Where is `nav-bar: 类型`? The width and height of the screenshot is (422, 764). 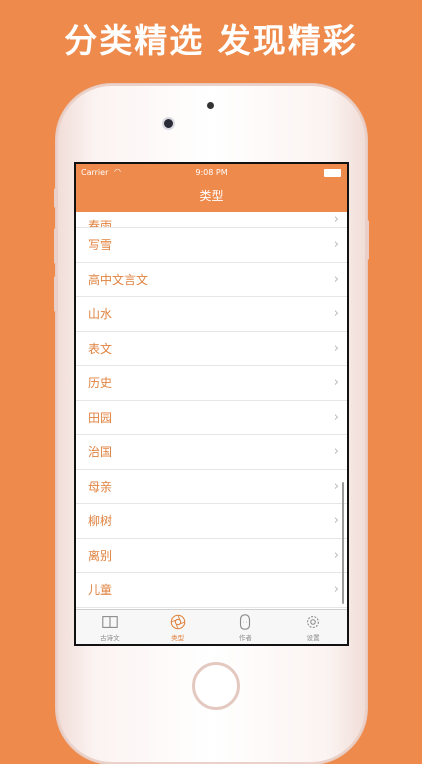
nav-bar: 类型 is located at coordinates (211, 197).